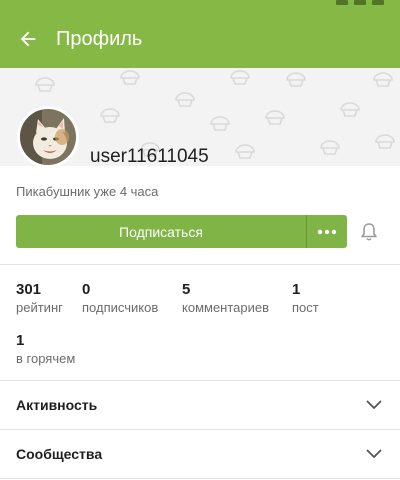 Image resolution: width=400 pixels, height=480 pixels. I want to click on arrow-left-icon, so click(28, 39).